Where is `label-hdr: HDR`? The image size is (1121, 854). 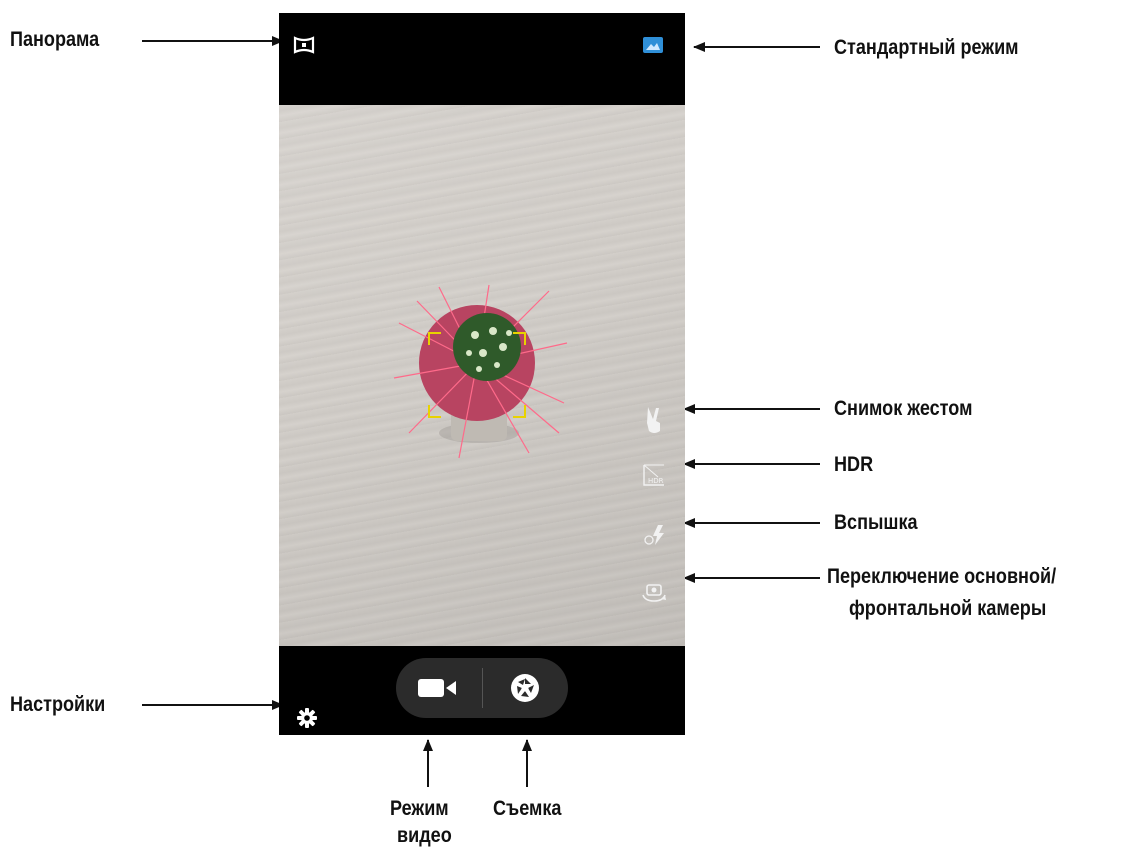 label-hdr: HDR is located at coordinates (854, 464).